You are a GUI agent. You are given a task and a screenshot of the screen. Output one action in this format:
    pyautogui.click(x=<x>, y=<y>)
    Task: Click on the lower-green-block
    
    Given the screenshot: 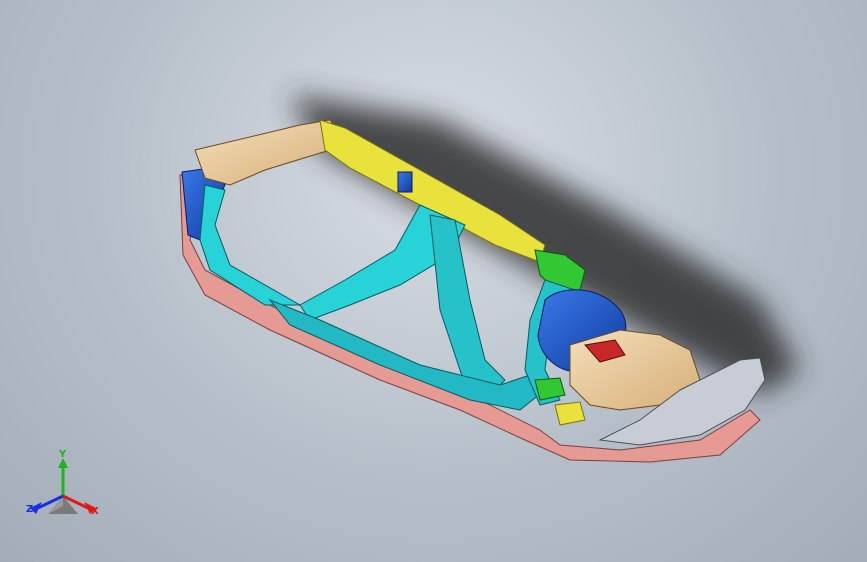 What is the action you would take?
    pyautogui.click(x=550, y=389)
    